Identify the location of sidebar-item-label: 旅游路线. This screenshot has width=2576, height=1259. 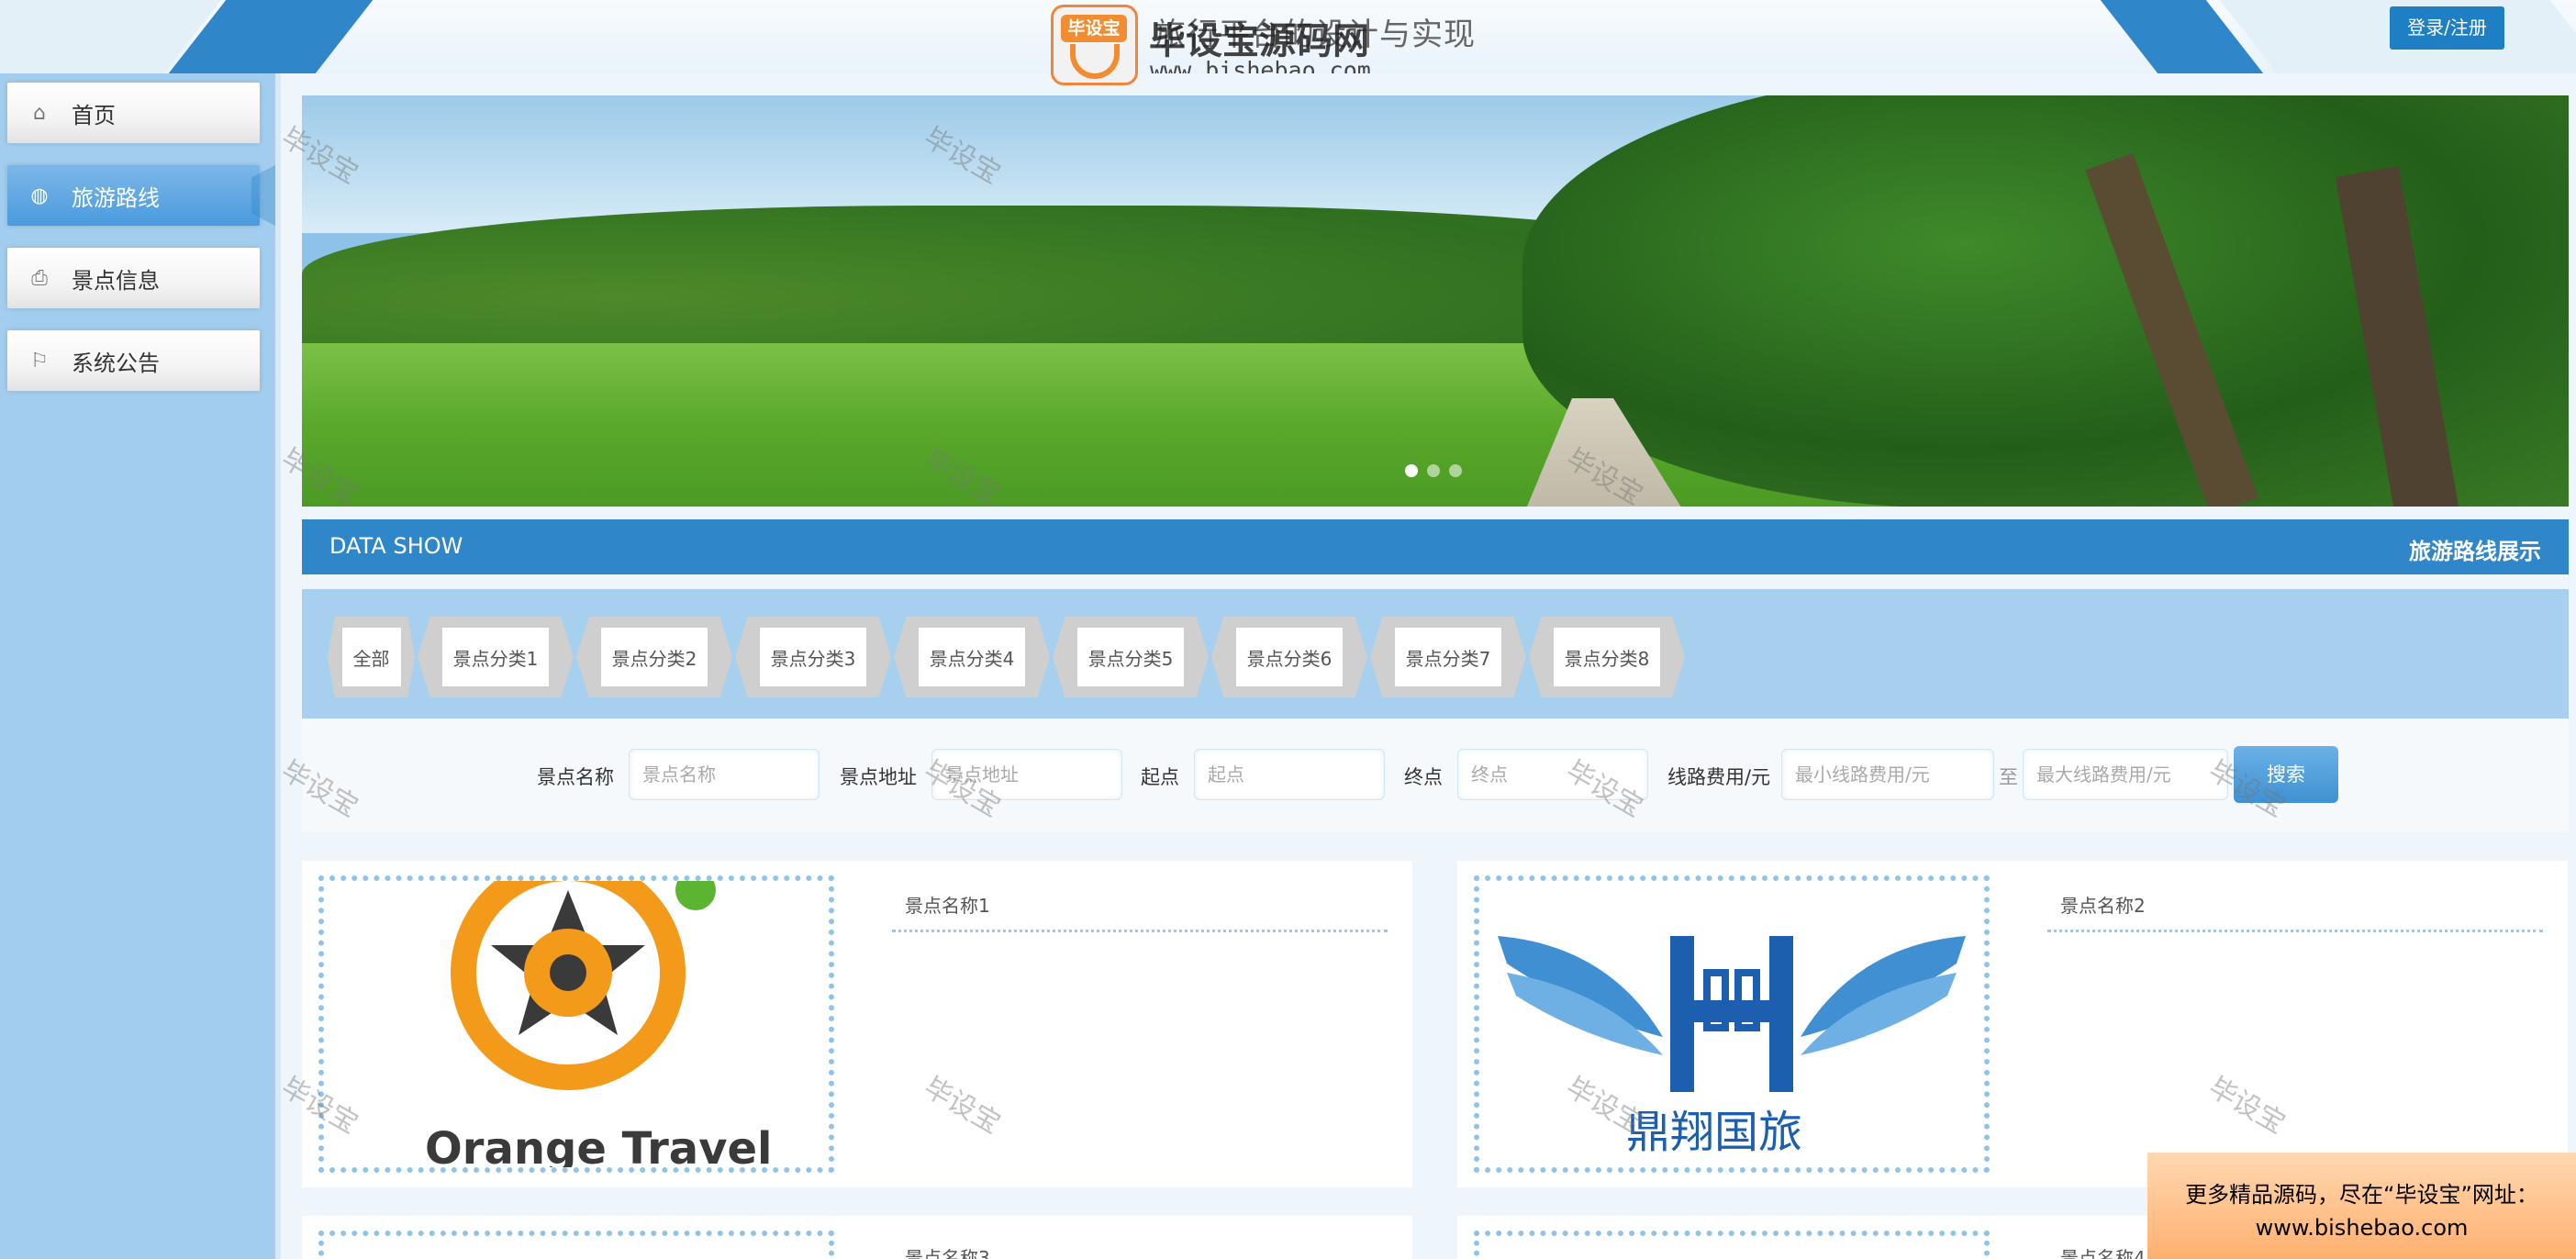
(116, 197).